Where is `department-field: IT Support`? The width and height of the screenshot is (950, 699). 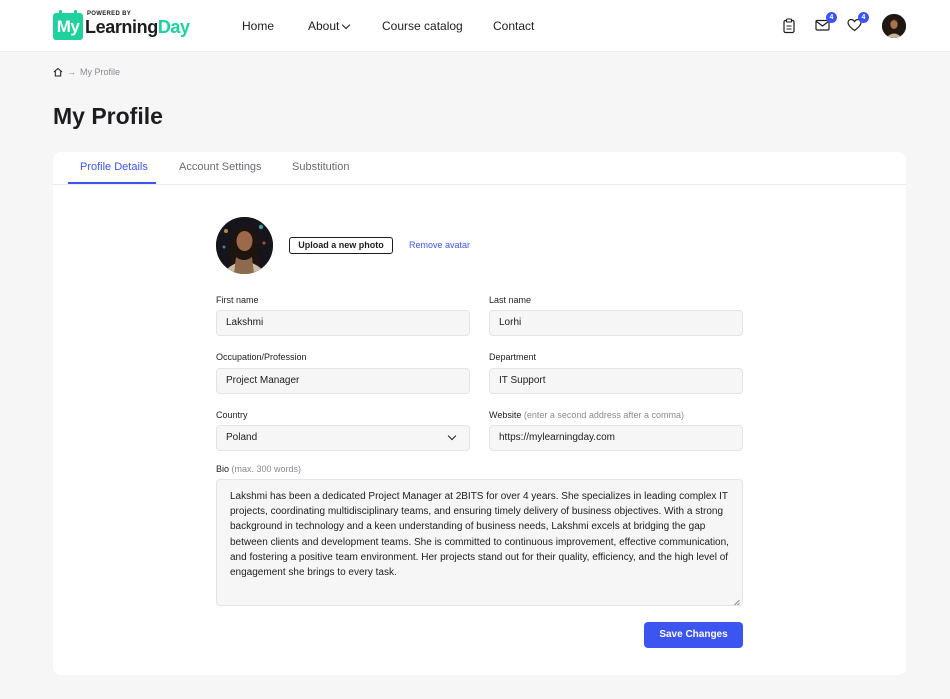 department-field: IT Support is located at coordinates (616, 381).